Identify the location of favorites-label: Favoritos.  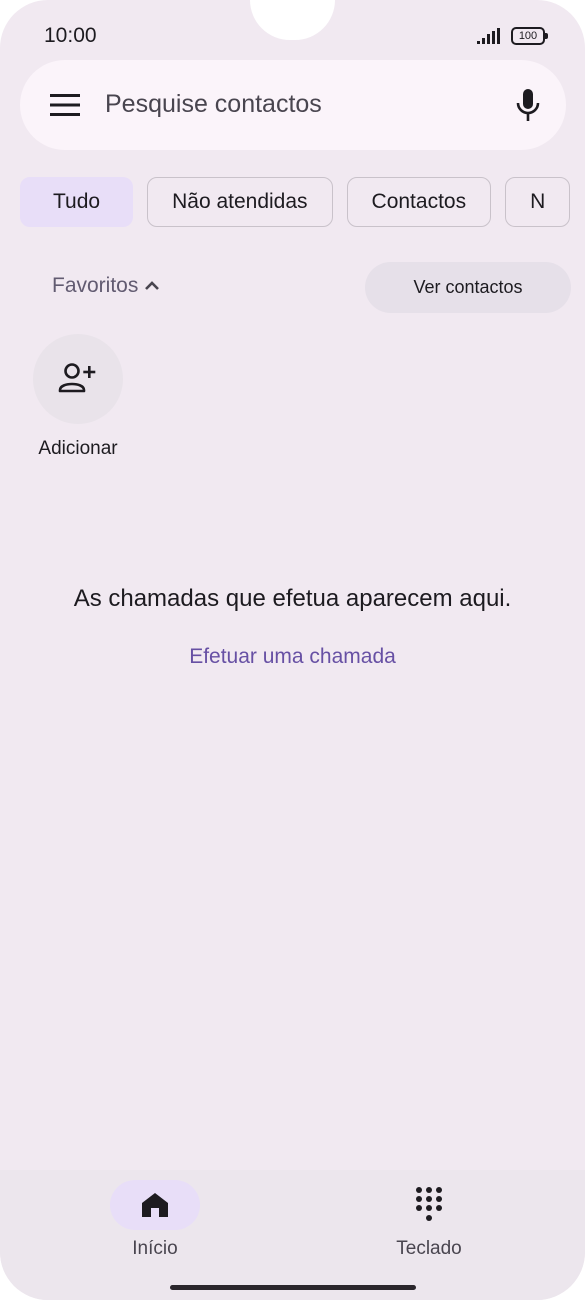
(95, 285).